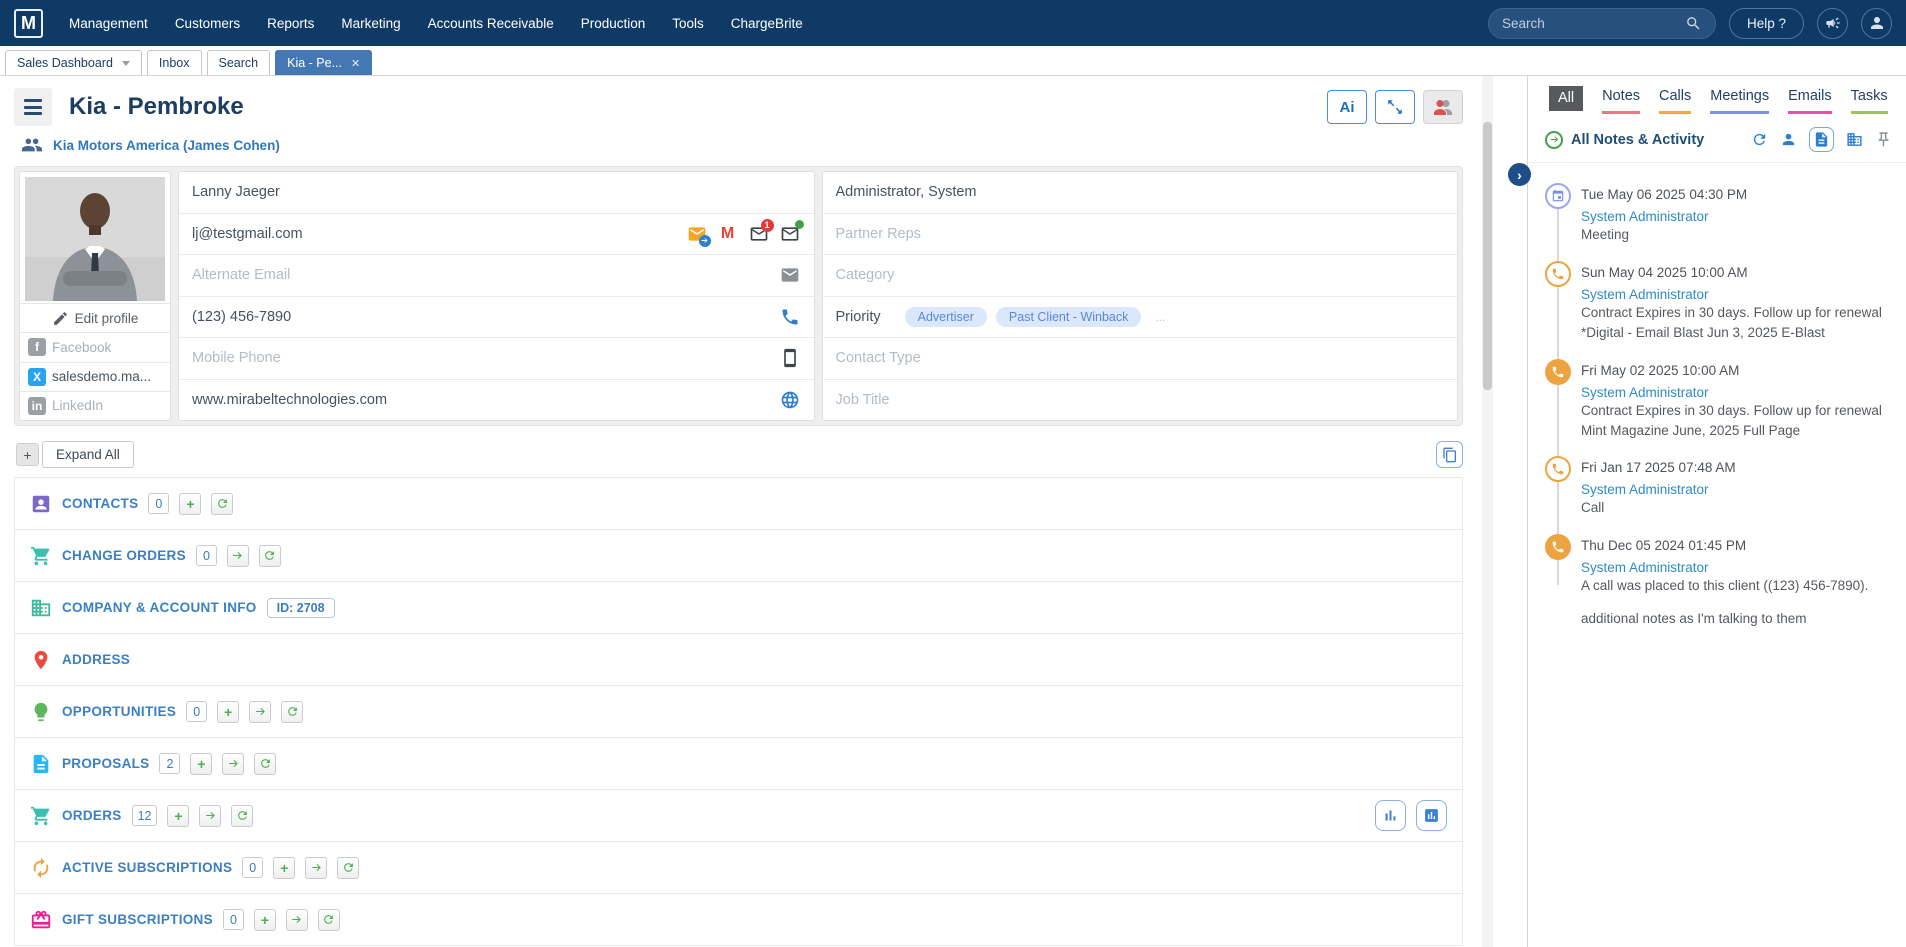  Describe the element at coordinates (496, 233) in the screenshot. I see `field-row-left-1: lj@testgmail.com ➔ M 1` at that location.